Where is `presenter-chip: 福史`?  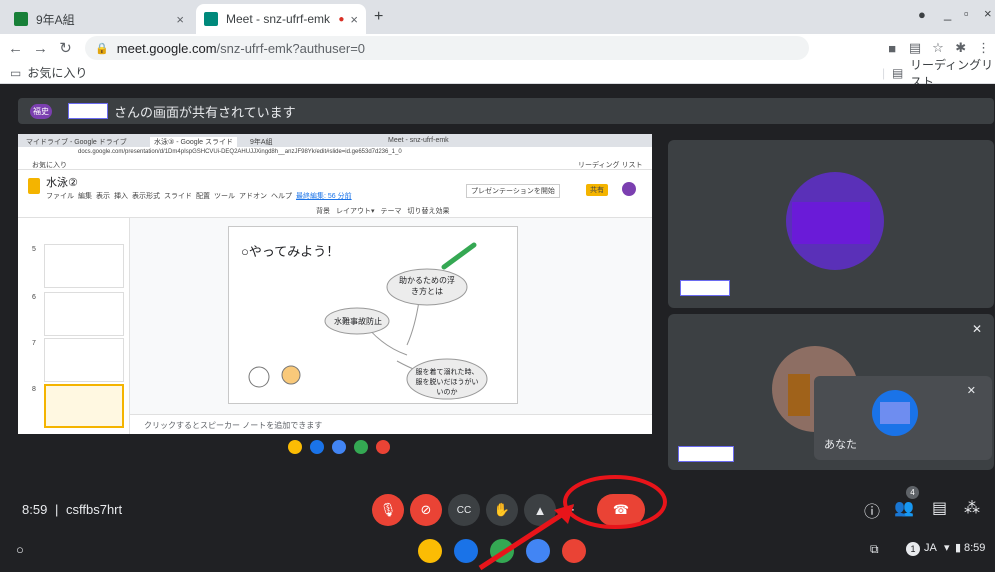 presenter-chip: 福史 is located at coordinates (41, 111).